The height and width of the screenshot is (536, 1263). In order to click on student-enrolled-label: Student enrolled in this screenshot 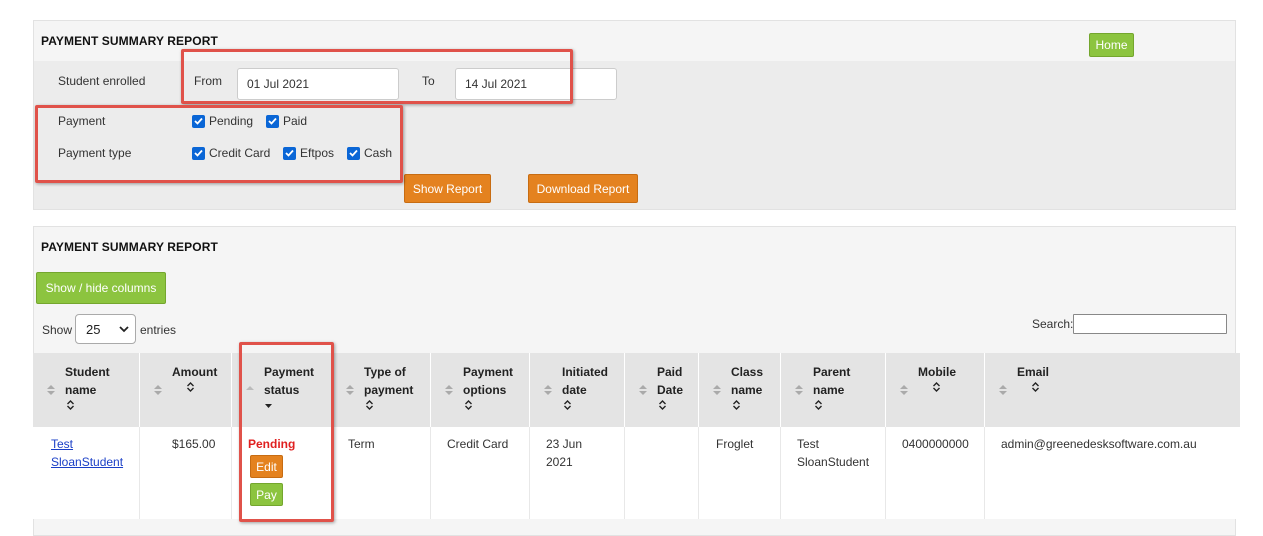, I will do `click(102, 81)`.